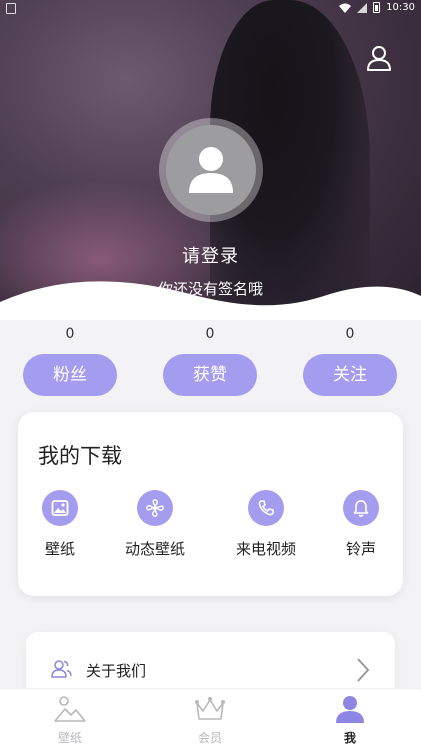 The height and width of the screenshot is (750, 421). Describe the element at coordinates (59, 549) in the screenshot. I see `download-item-label: 壁纸` at that location.